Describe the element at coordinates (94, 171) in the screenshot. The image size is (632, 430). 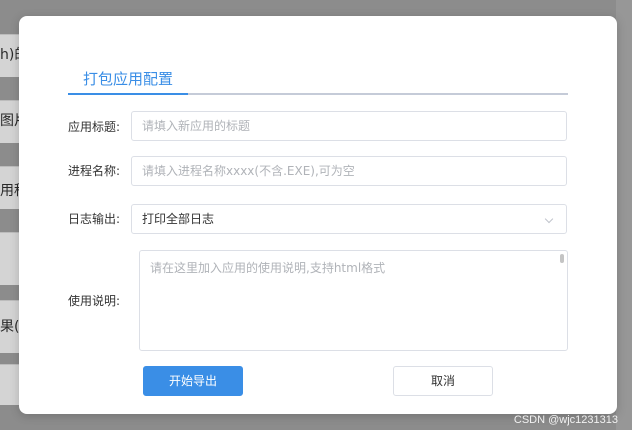
I see `process-name-label: 进程名称:` at that location.